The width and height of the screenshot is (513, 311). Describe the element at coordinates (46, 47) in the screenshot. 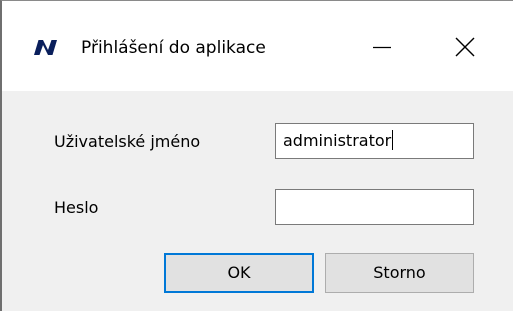

I see `app-logo-icon` at that location.